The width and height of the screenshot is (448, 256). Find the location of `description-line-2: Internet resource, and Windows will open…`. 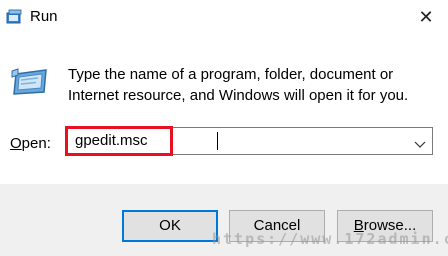

description-line-2: Internet resource, and Windows will open… is located at coordinates (238, 95).